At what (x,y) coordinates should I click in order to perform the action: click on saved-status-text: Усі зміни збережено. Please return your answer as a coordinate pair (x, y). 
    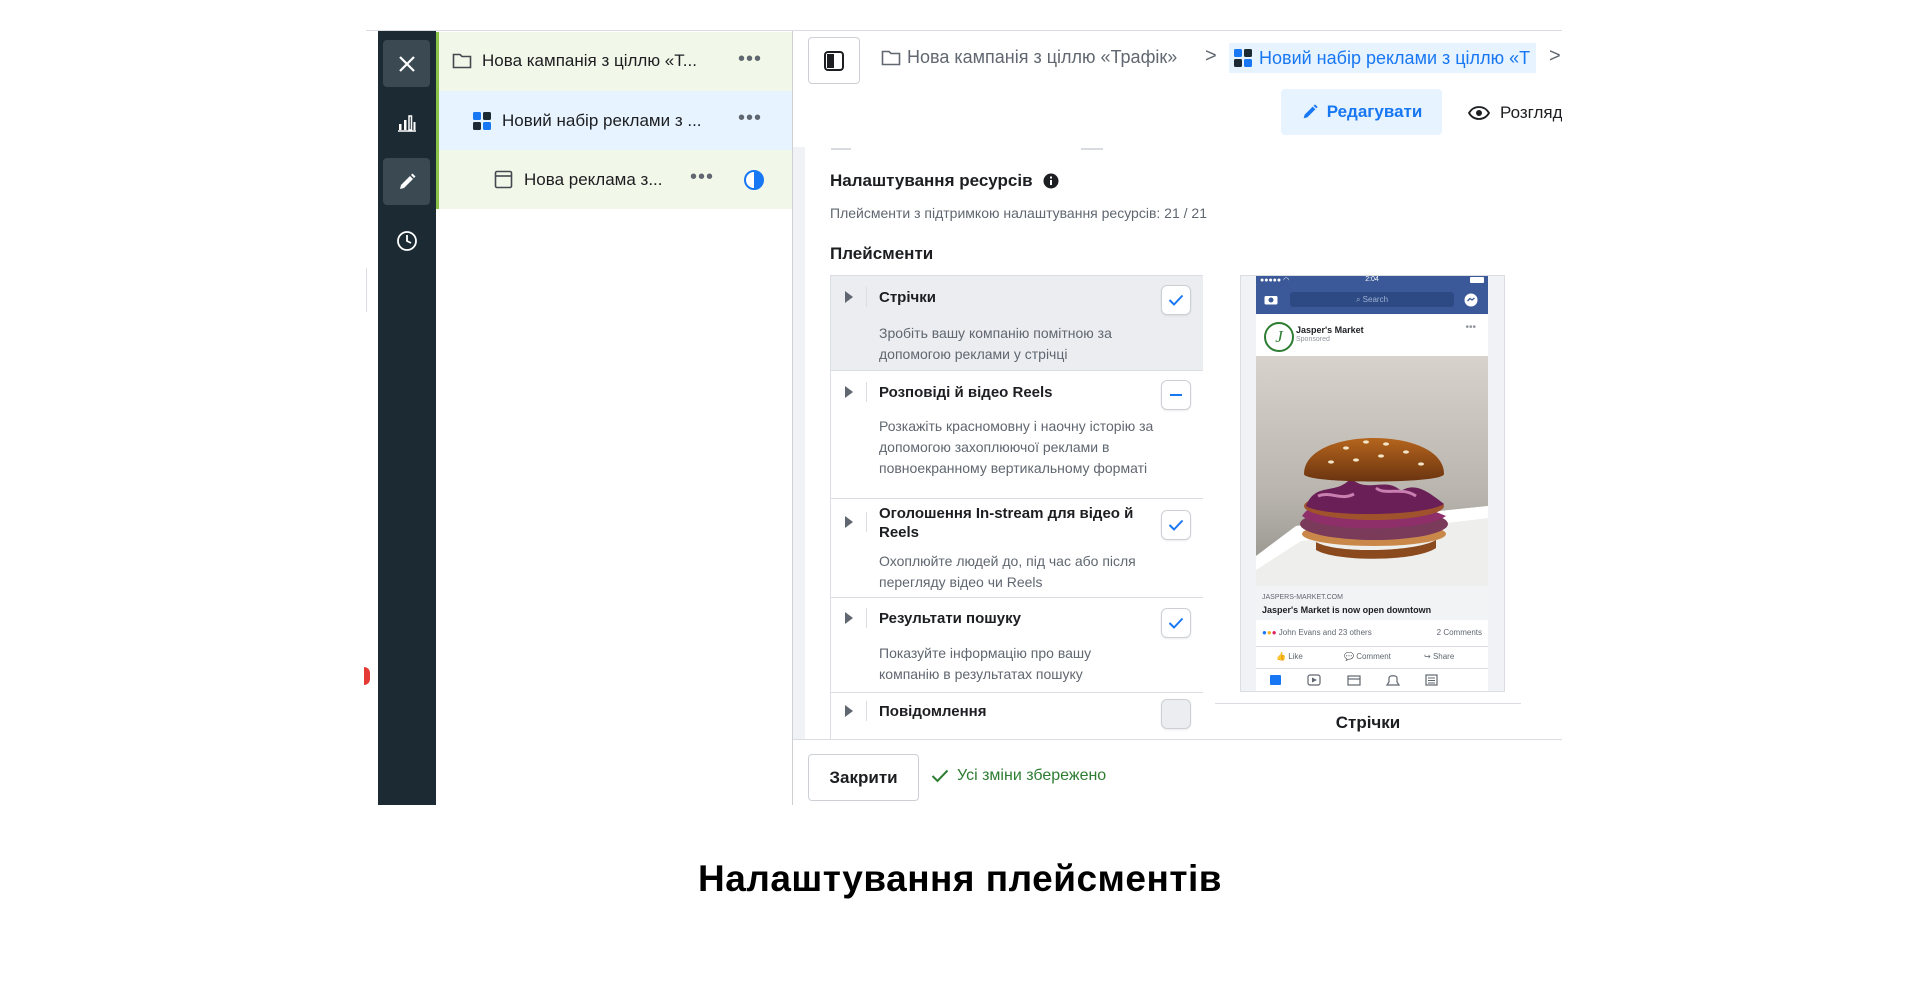
    Looking at the image, I should click on (1032, 775).